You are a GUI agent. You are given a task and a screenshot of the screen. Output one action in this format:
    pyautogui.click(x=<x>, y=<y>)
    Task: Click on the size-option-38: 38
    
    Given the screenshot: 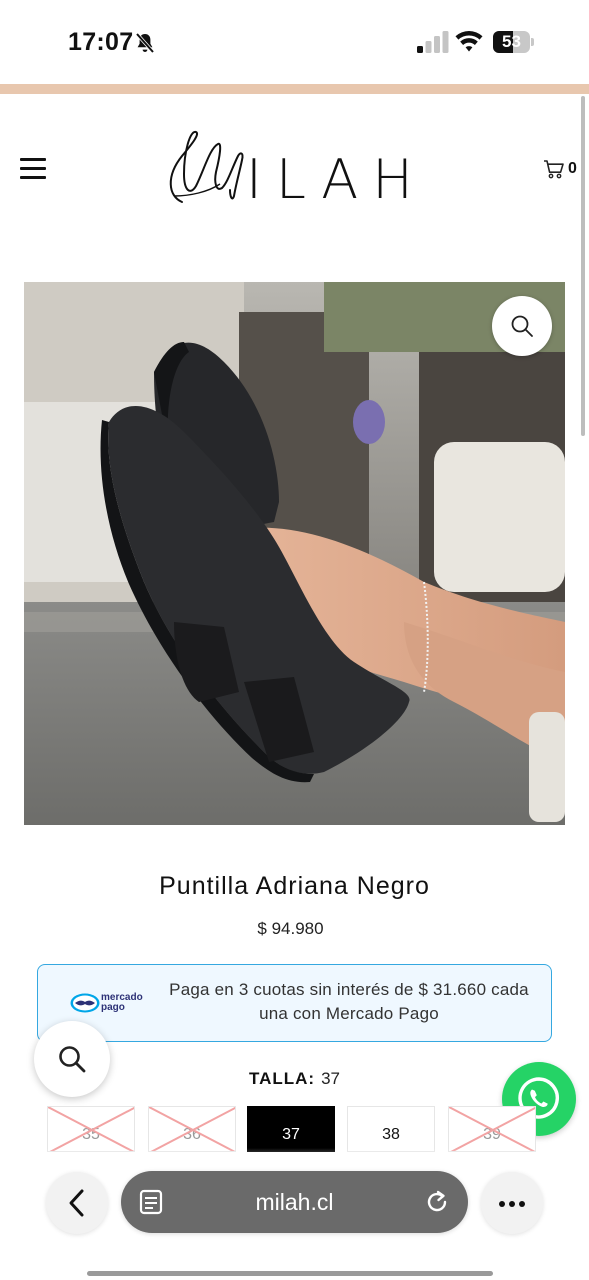 What is the action you would take?
    pyautogui.click(x=391, y=1129)
    